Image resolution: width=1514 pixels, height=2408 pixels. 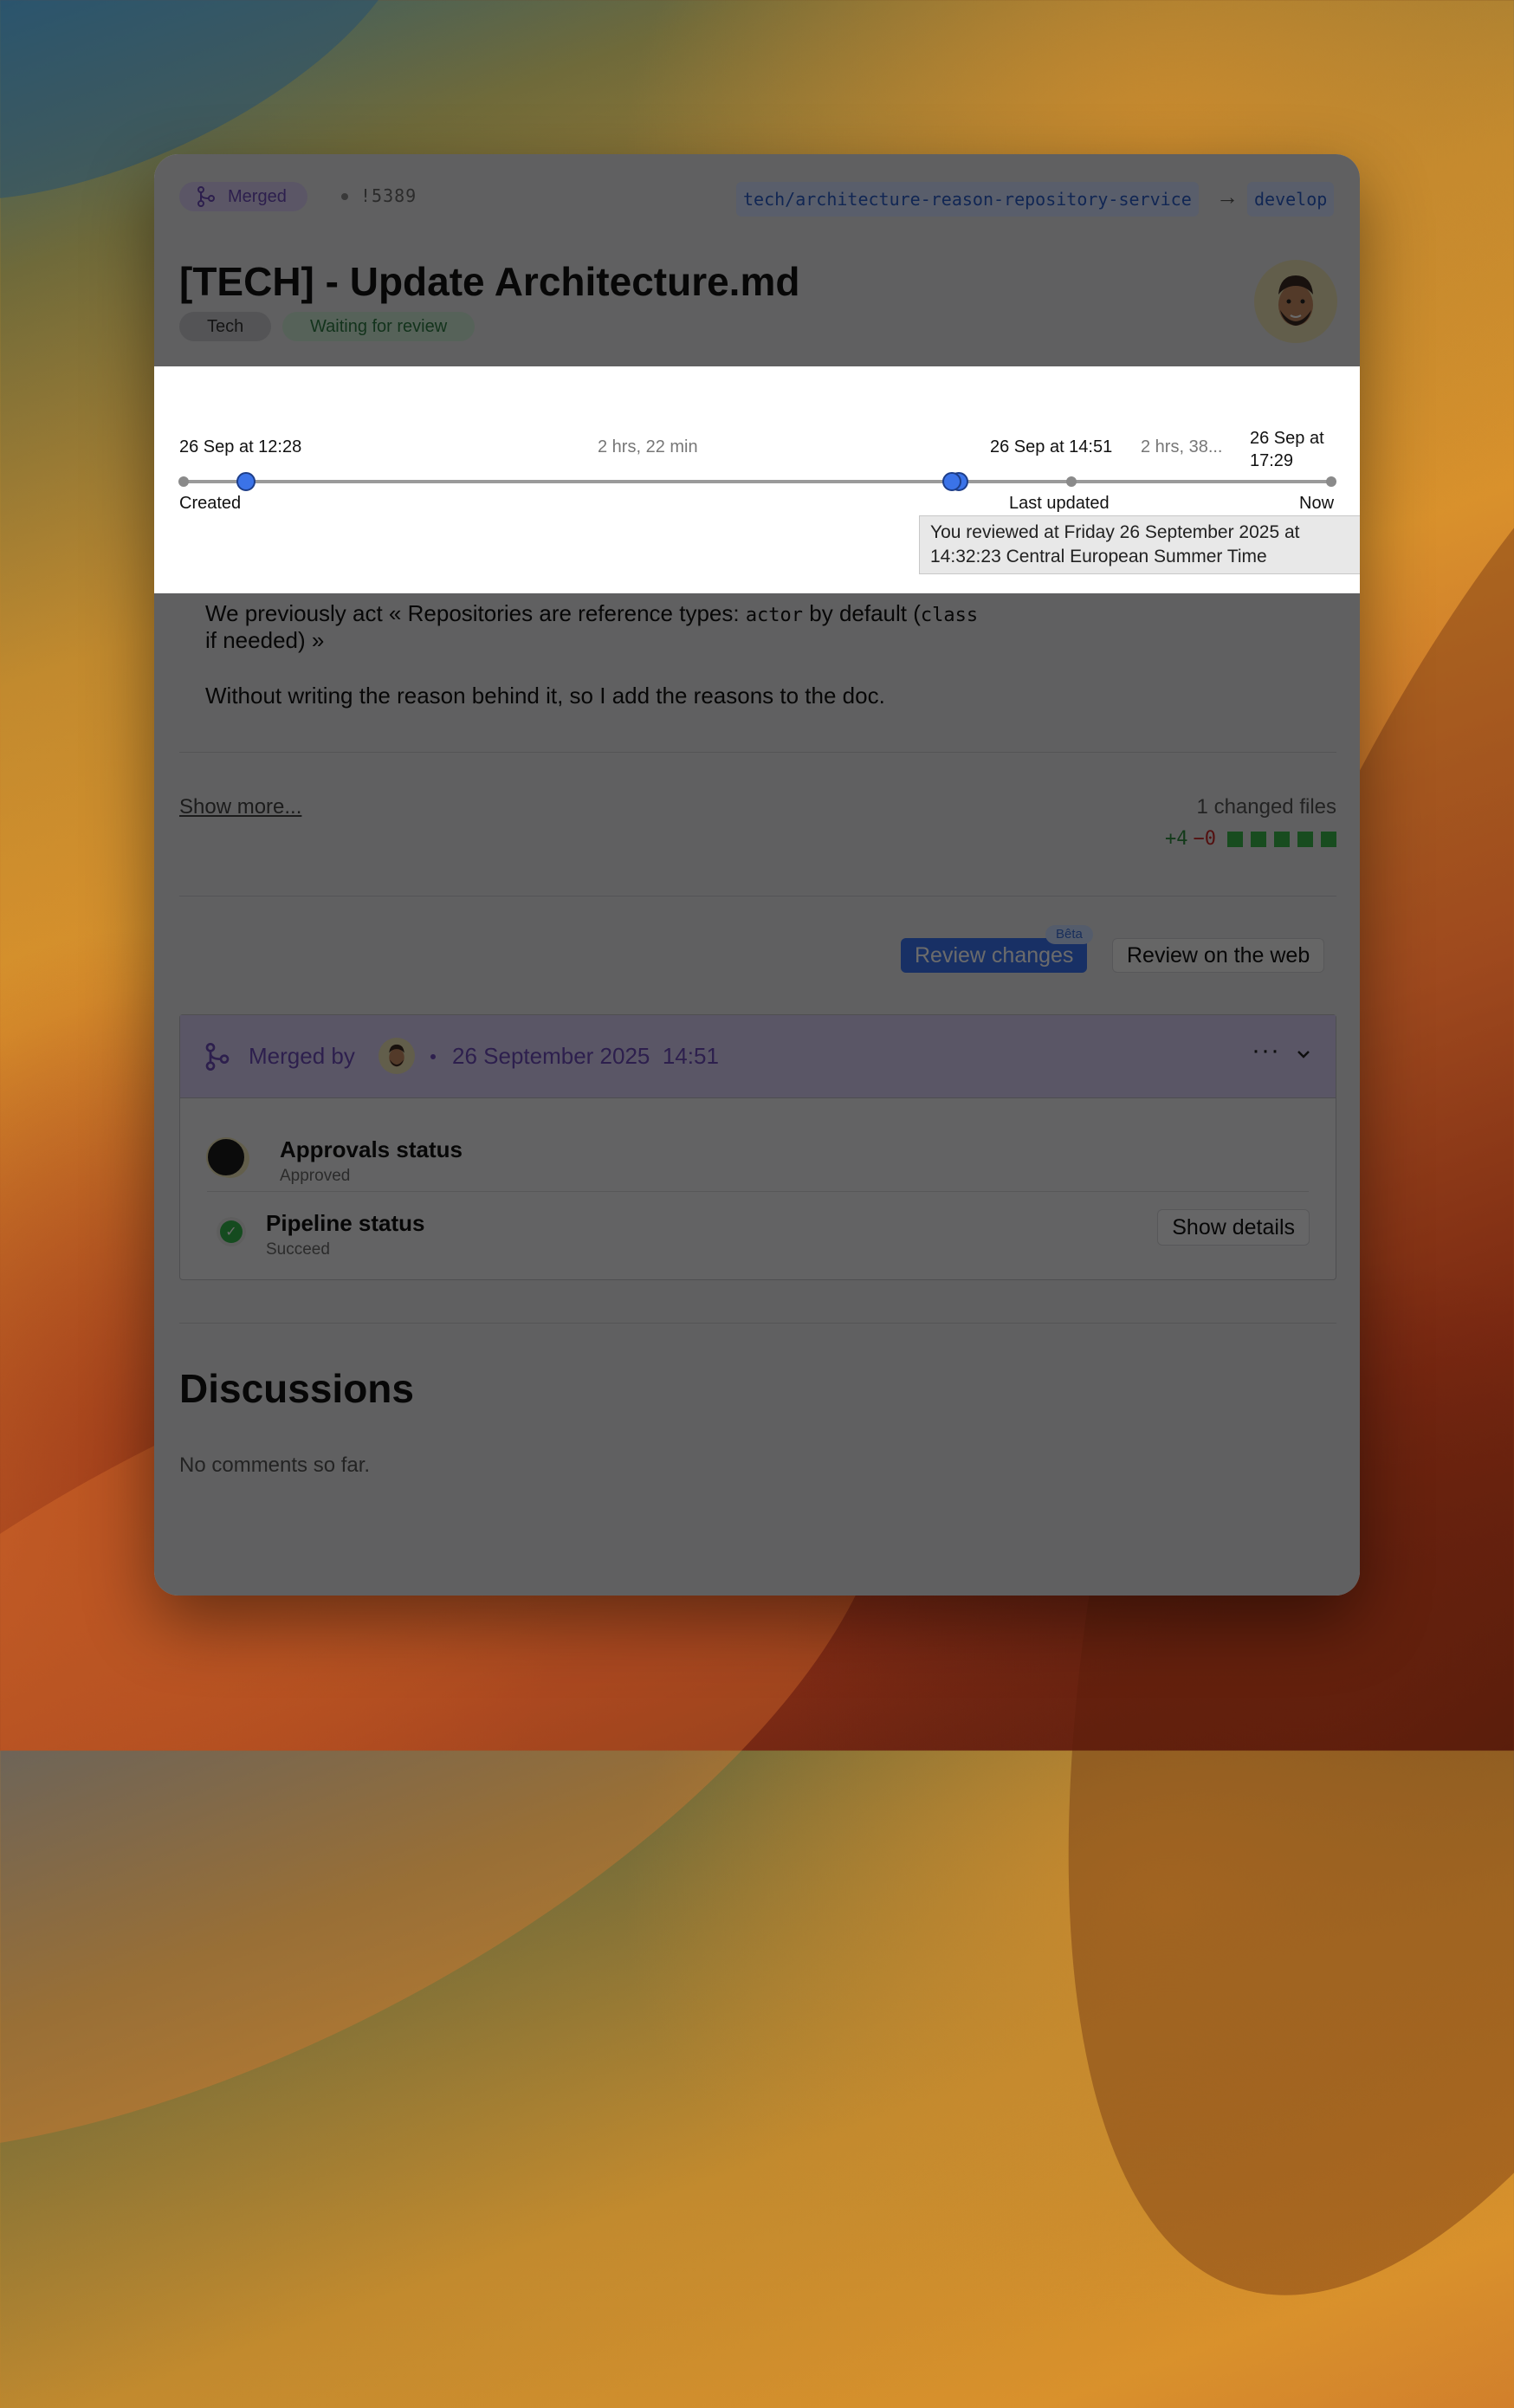 What do you see at coordinates (774, 615) in the screenshot?
I see `inline-code: actor` at bounding box center [774, 615].